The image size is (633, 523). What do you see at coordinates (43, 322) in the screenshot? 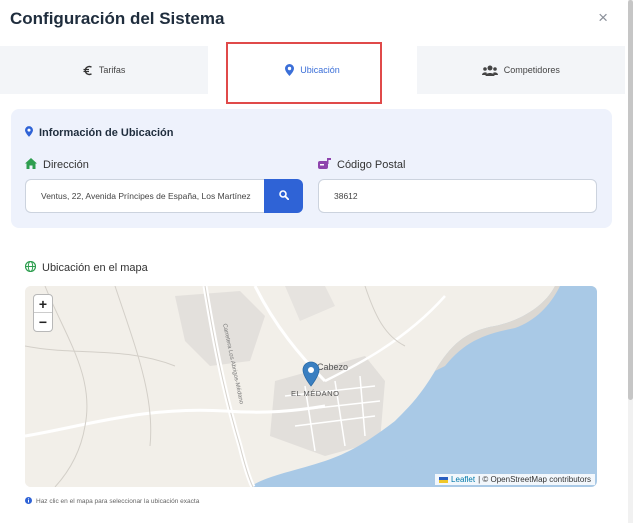
I see `zoom-out-button: −` at bounding box center [43, 322].